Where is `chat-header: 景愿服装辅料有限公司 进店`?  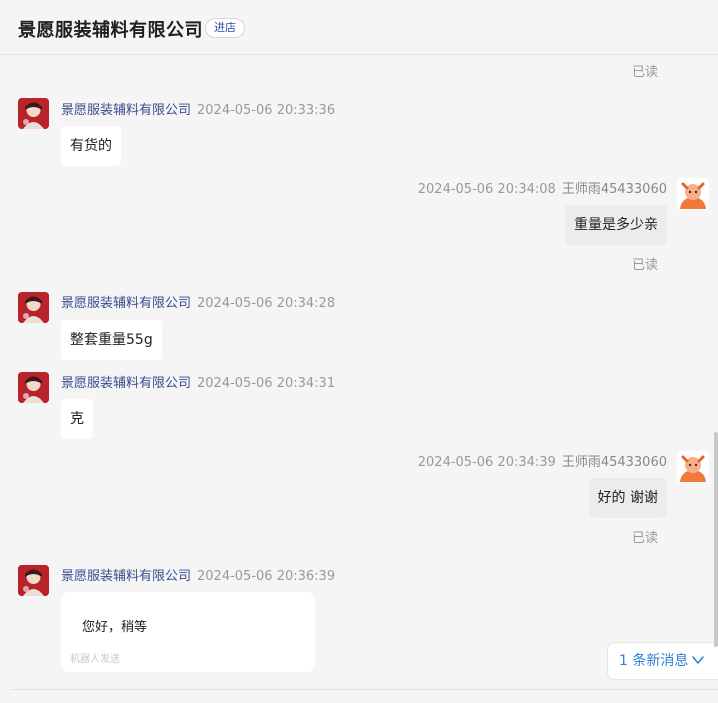 chat-header: 景愿服装辅料有限公司 进店 is located at coordinates (359, 27).